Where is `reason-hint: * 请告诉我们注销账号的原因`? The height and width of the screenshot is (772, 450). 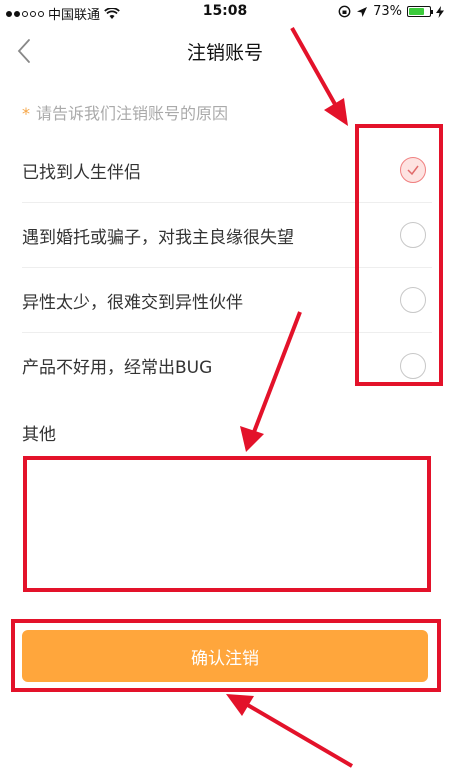 reason-hint: * 请告诉我们注销账号的原因 is located at coordinates (125, 112).